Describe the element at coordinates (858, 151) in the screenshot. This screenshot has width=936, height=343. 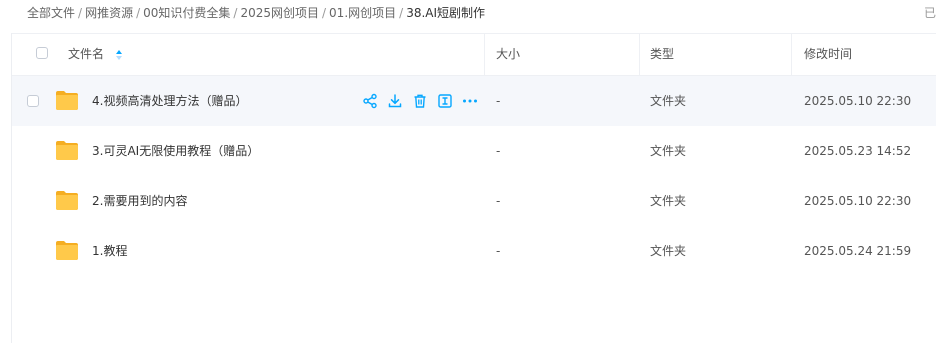
I see `file-modified-time: 2025.05.23 14:52` at that location.